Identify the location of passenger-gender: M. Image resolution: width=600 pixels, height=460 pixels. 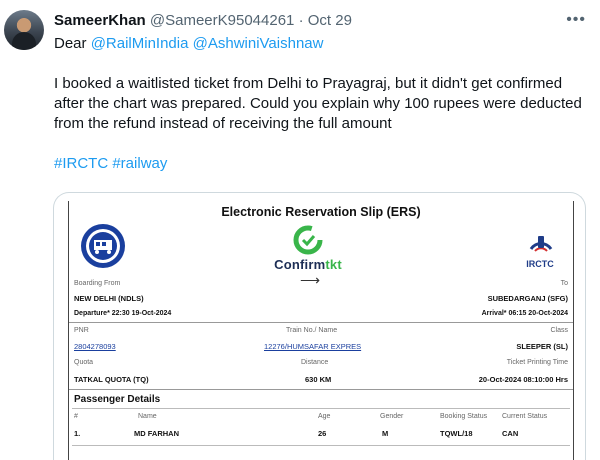
(385, 433).